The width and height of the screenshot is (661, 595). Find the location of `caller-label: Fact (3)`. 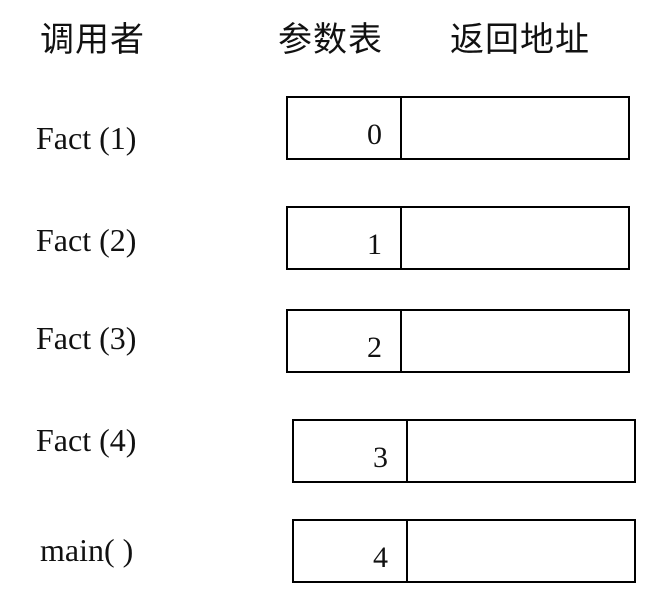

caller-label: Fact (3) is located at coordinates (86, 338).